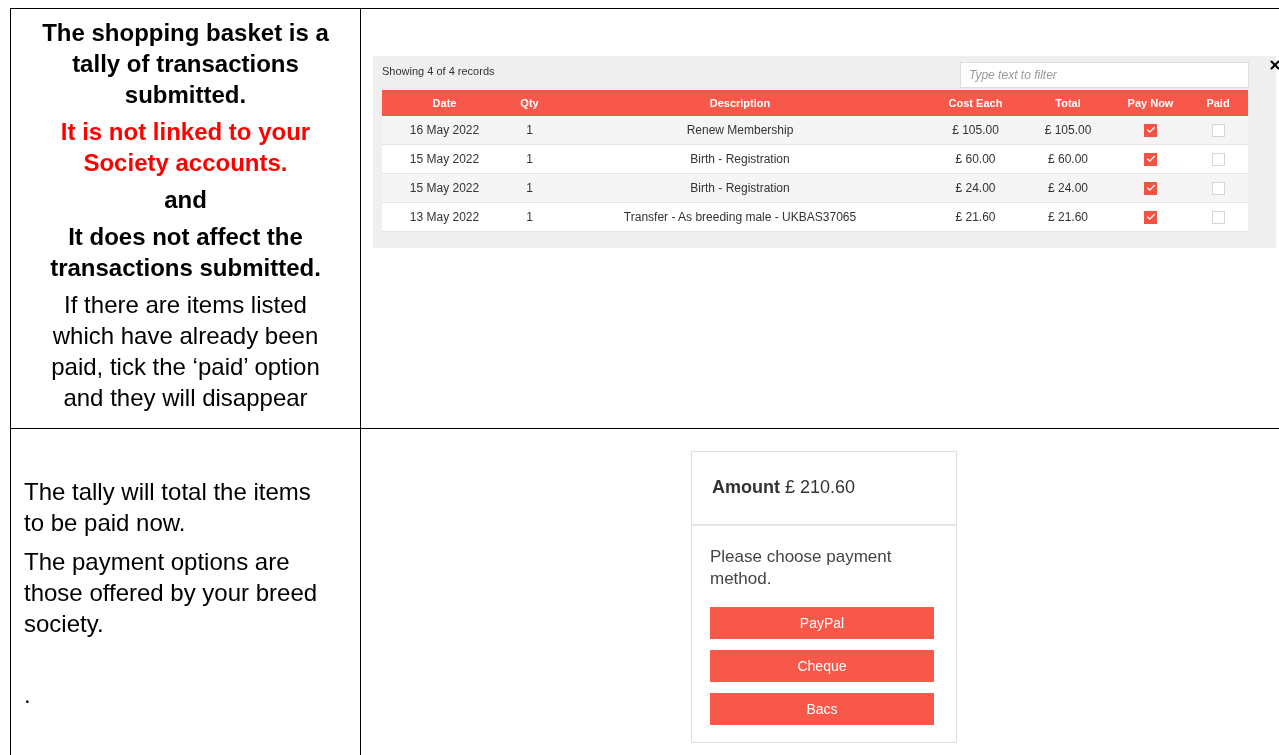 Image resolution: width=1279 pixels, height=755 pixels. I want to click on column-header: Cost Each, so click(975, 103).